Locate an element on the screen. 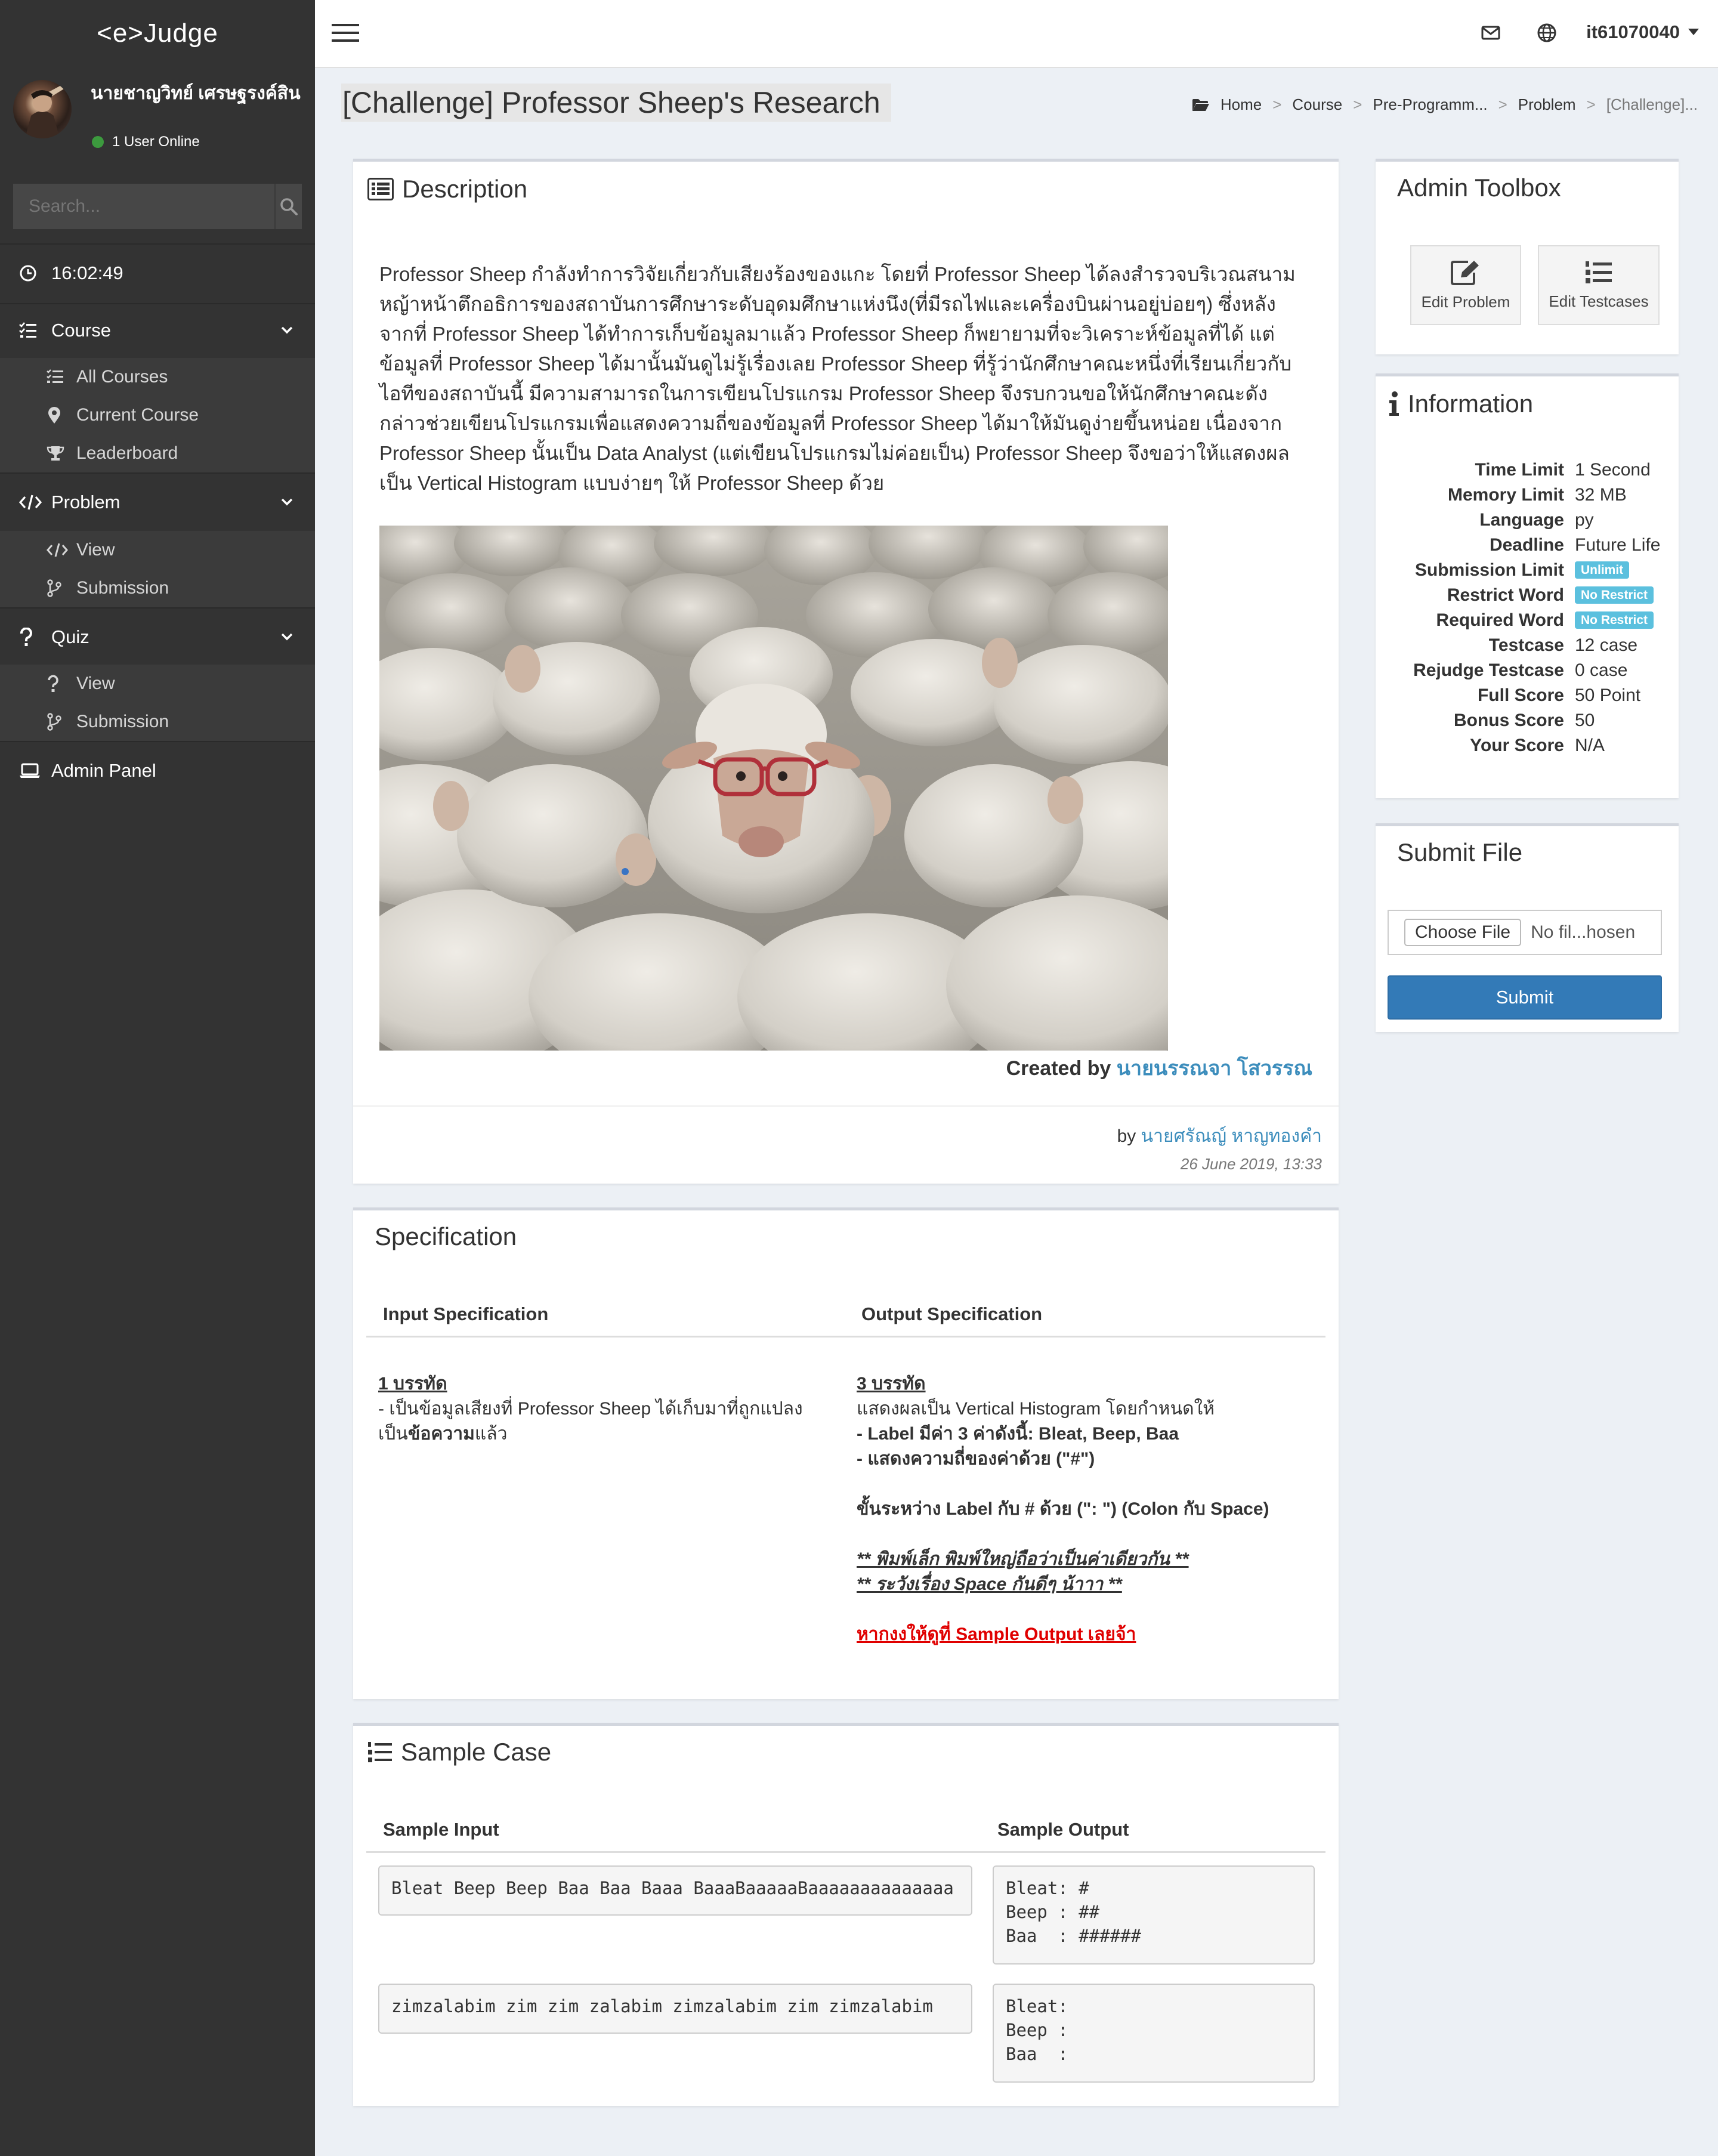 The image size is (1718, 2156). output-lines-title: 3 บรรทัด is located at coordinates (891, 1384).